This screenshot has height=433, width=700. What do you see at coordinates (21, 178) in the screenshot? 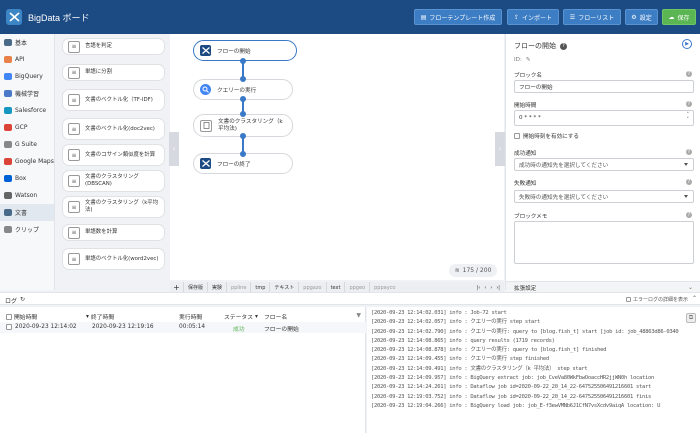
I see `sidebar-item-label: Box` at bounding box center [21, 178].